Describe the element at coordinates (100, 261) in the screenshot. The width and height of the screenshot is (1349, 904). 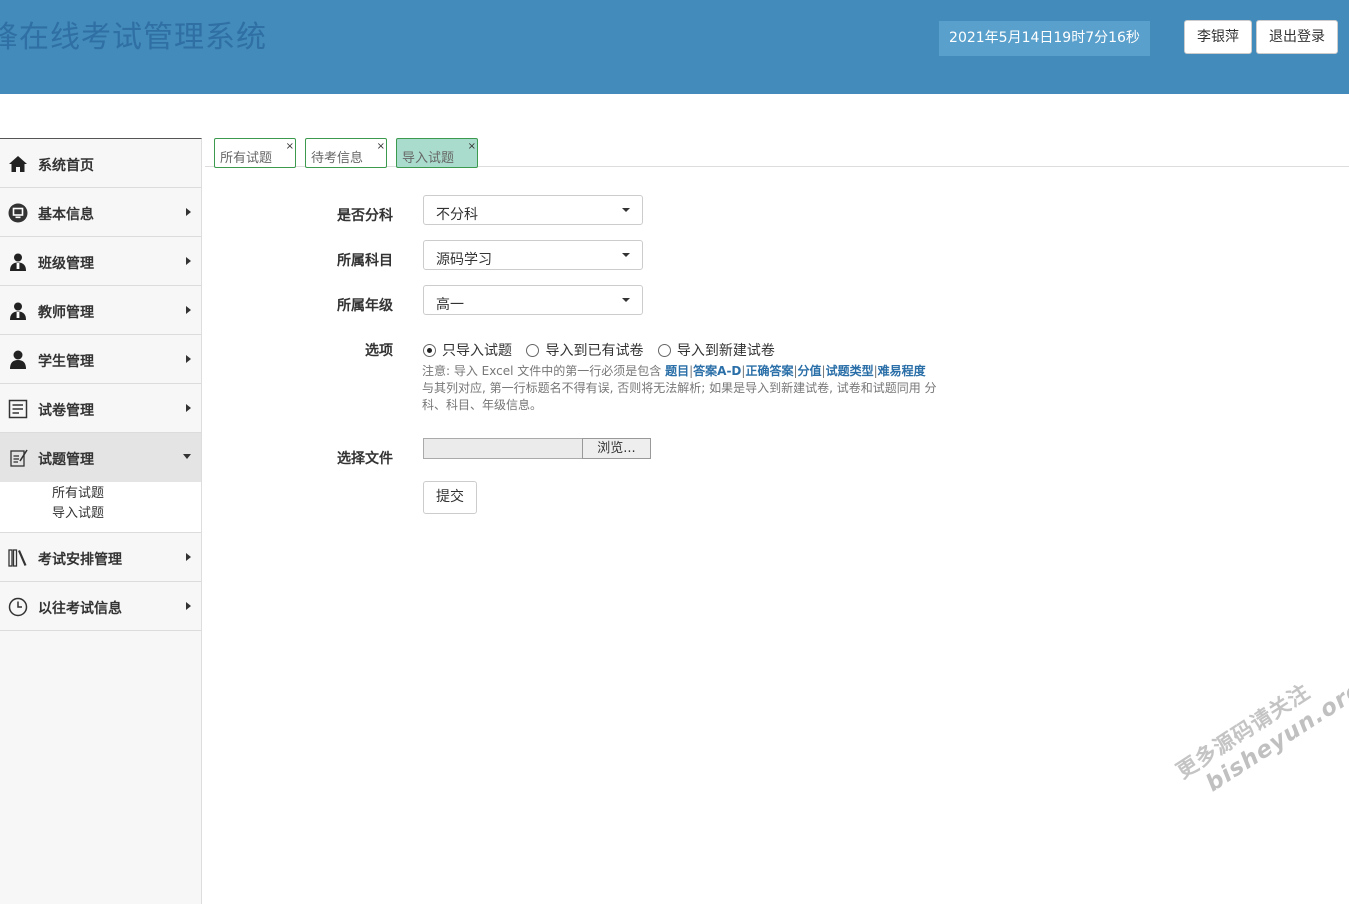
I see `sidebar-item-class-management: 班级管理` at that location.